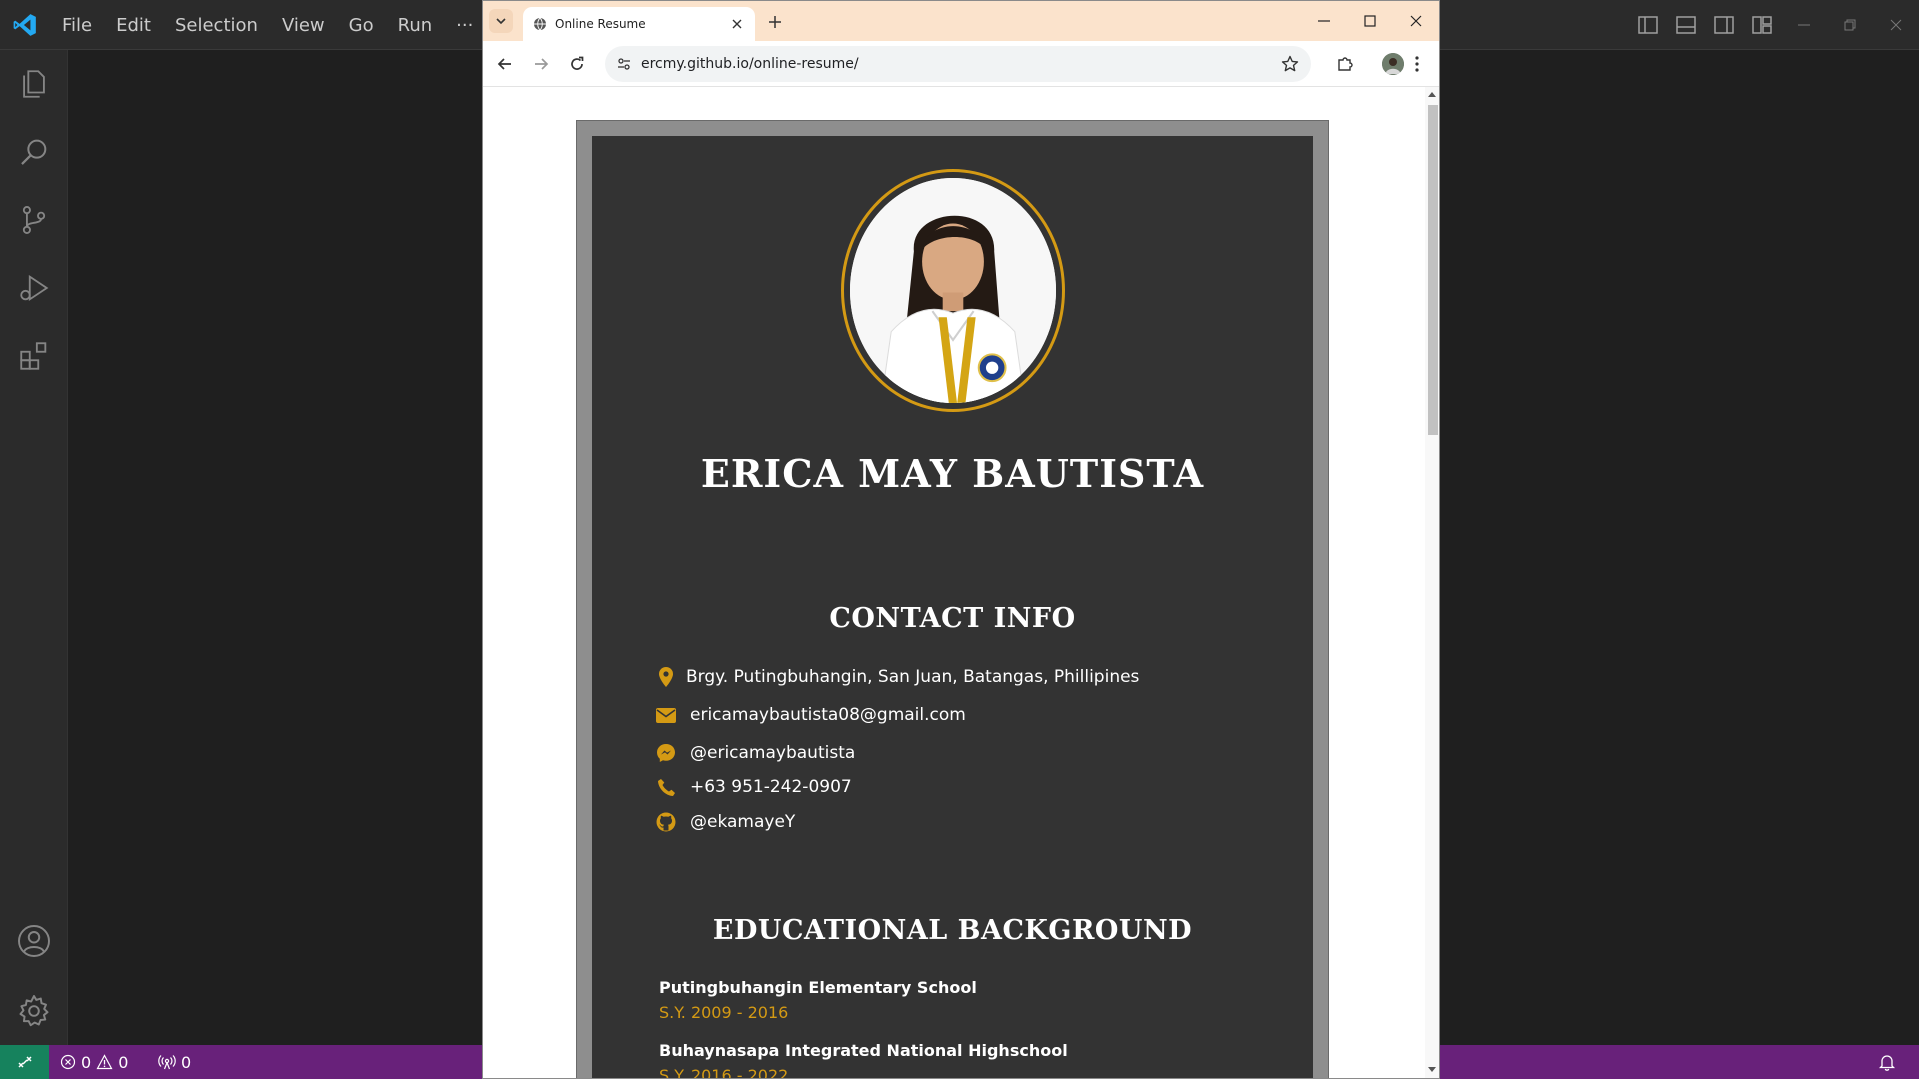 The image size is (1919, 1079). What do you see at coordinates (186, 1062) in the screenshot?
I see `ports-count: 0` at bounding box center [186, 1062].